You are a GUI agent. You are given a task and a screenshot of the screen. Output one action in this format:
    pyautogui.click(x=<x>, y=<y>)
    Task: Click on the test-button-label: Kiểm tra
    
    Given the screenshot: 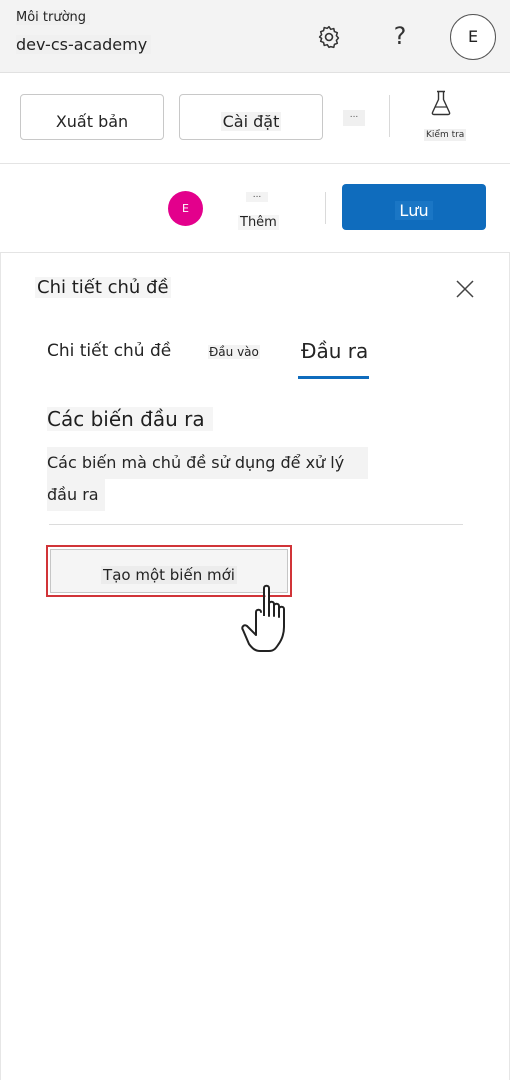 What is the action you would take?
    pyautogui.click(x=445, y=135)
    